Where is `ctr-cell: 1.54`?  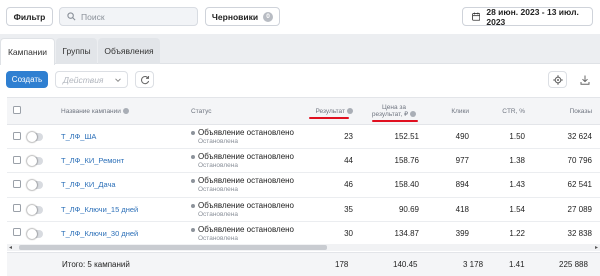 ctr-cell: 1.54 is located at coordinates (505, 209).